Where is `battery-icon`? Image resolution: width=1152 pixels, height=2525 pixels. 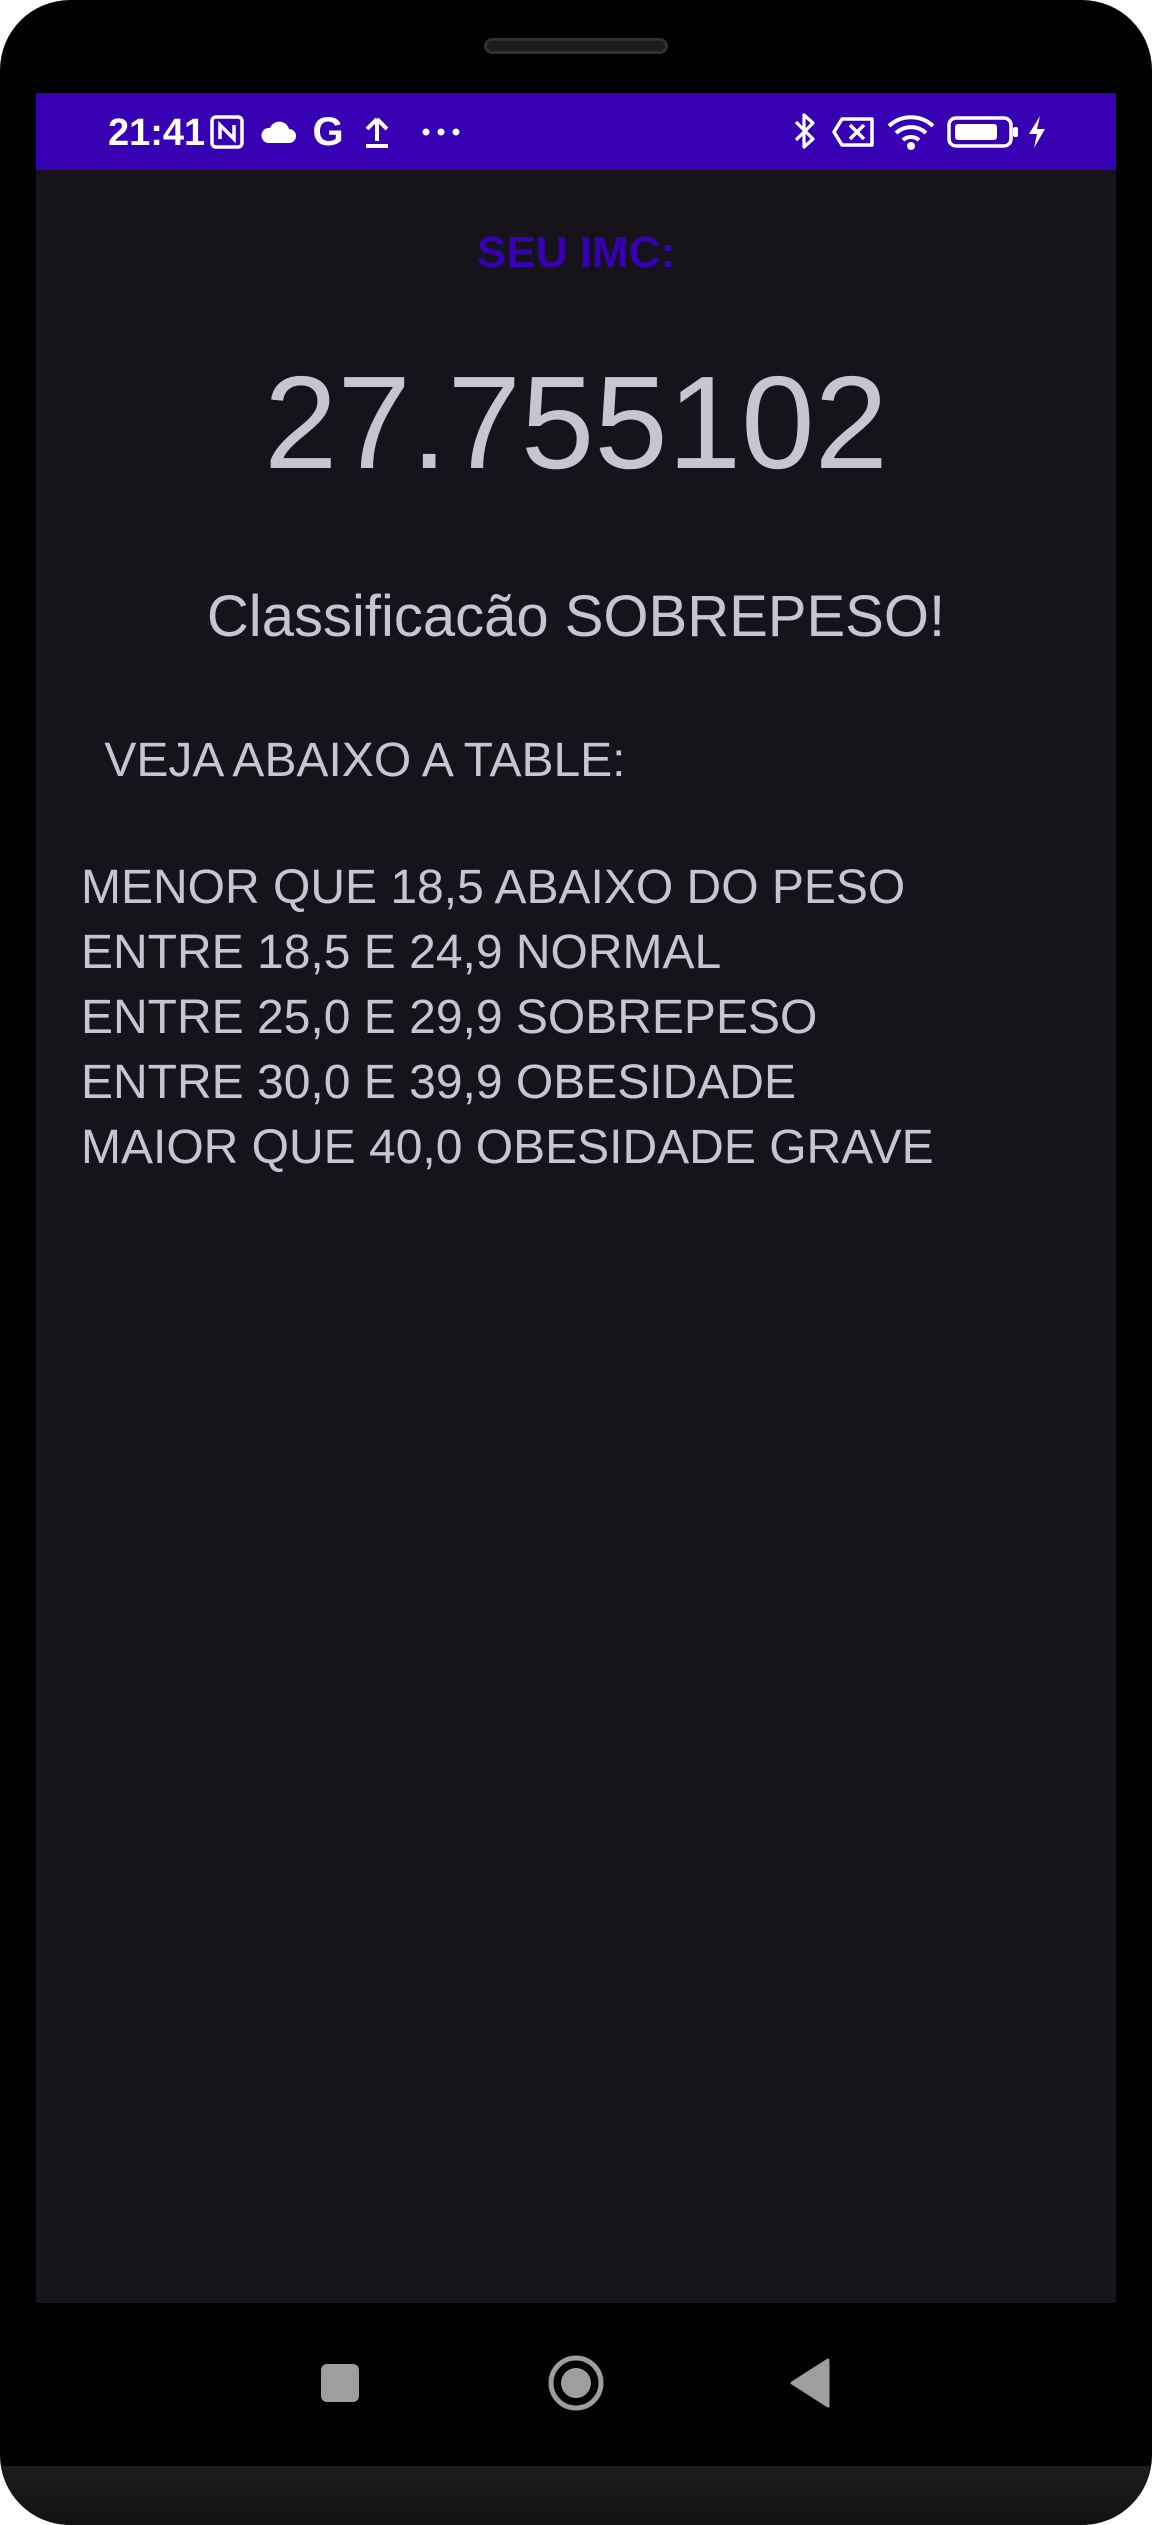 battery-icon is located at coordinates (983, 132).